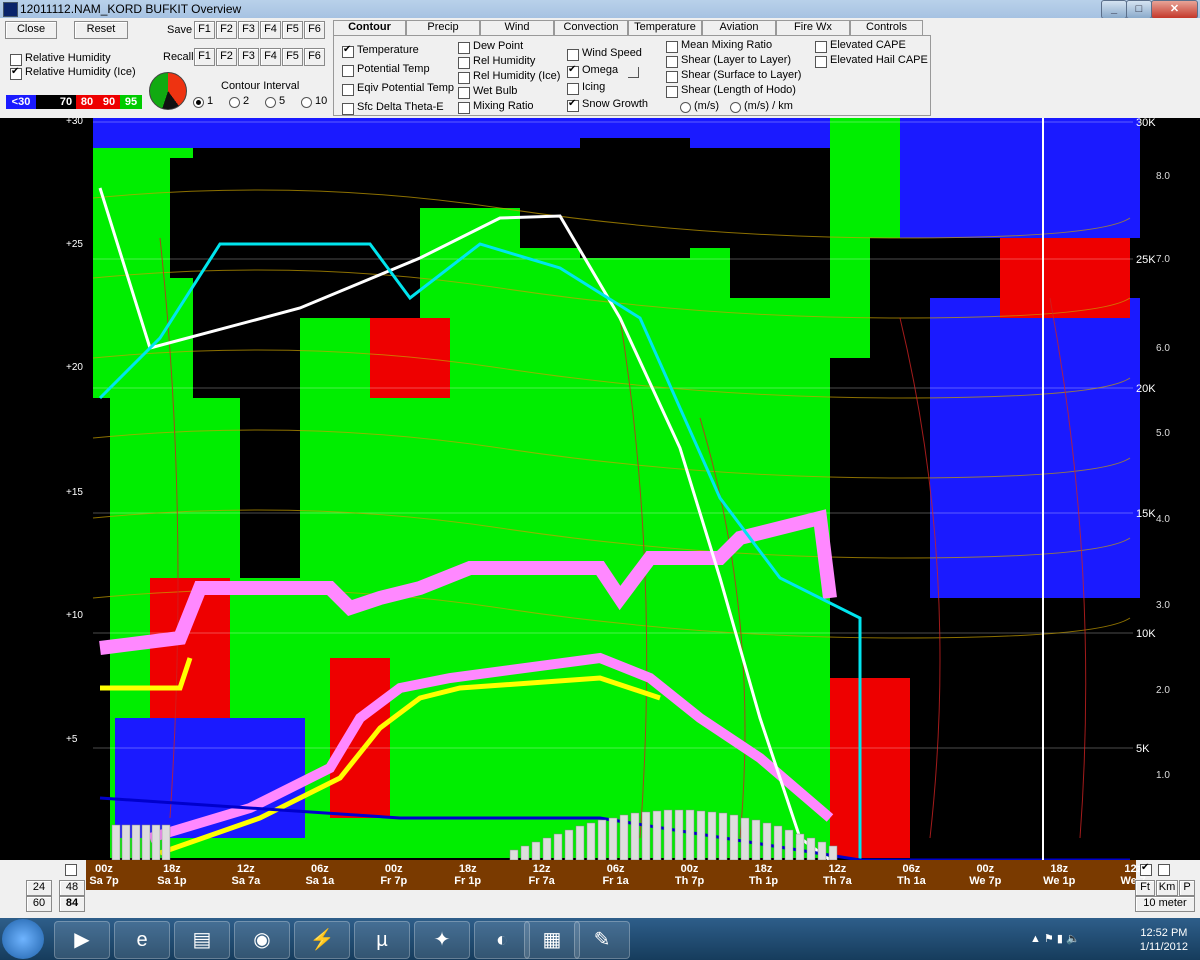 The image size is (1200, 960). What do you see at coordinates (1165, 904) in the screenshot?
I see `wind-level-button: 10 meter` at bounding box center [1165, 904].